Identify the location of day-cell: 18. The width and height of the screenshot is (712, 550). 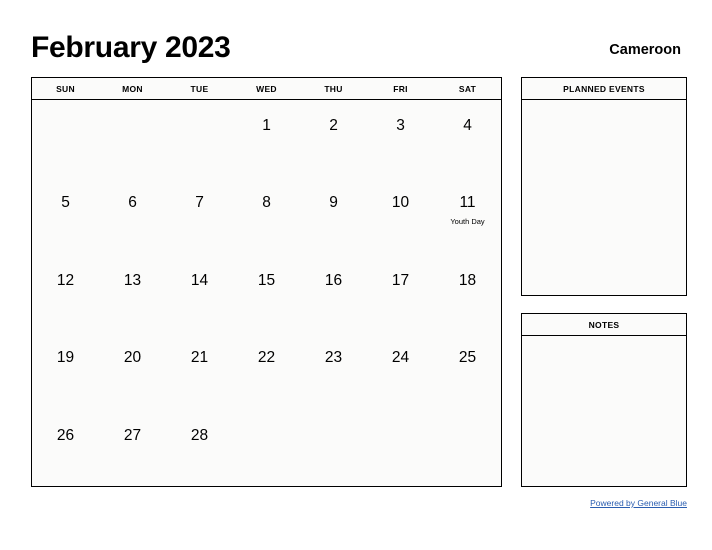
(467, 293).